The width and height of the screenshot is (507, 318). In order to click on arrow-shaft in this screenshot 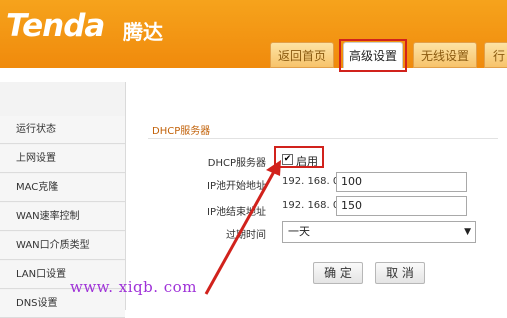, I will do `click(241, 231)`.